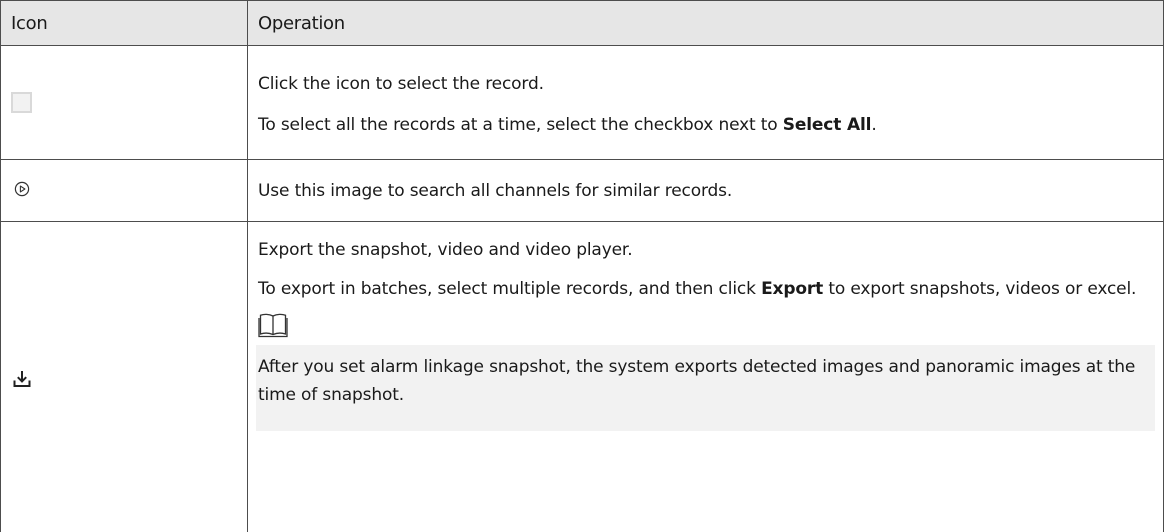  Describe the element at coordinates (705, 84) in the screenshot. I see `operation-text: Click the icon to select the record.` at that location.